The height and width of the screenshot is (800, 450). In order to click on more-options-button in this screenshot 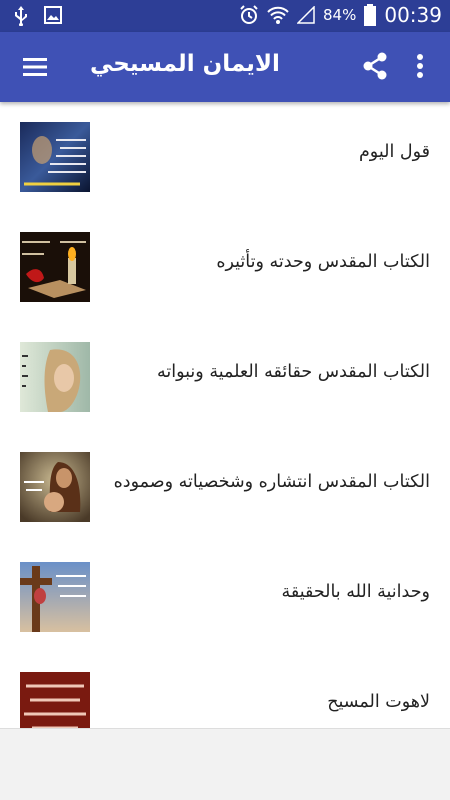, I will do `click(420, 66)`.